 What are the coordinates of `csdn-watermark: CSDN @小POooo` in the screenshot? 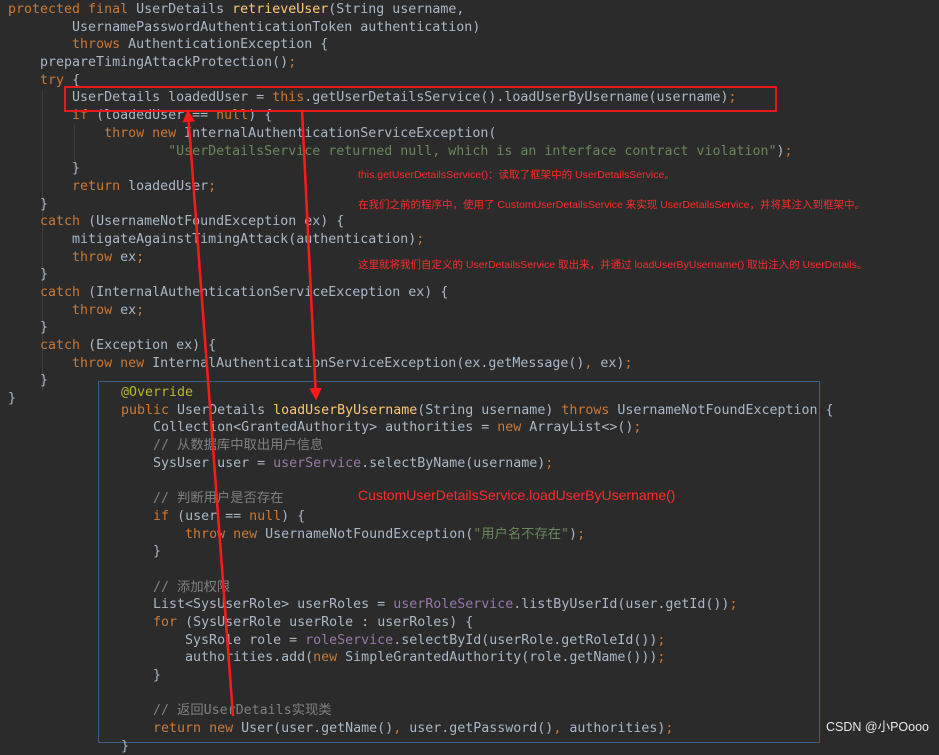 It's located at (877, 727).